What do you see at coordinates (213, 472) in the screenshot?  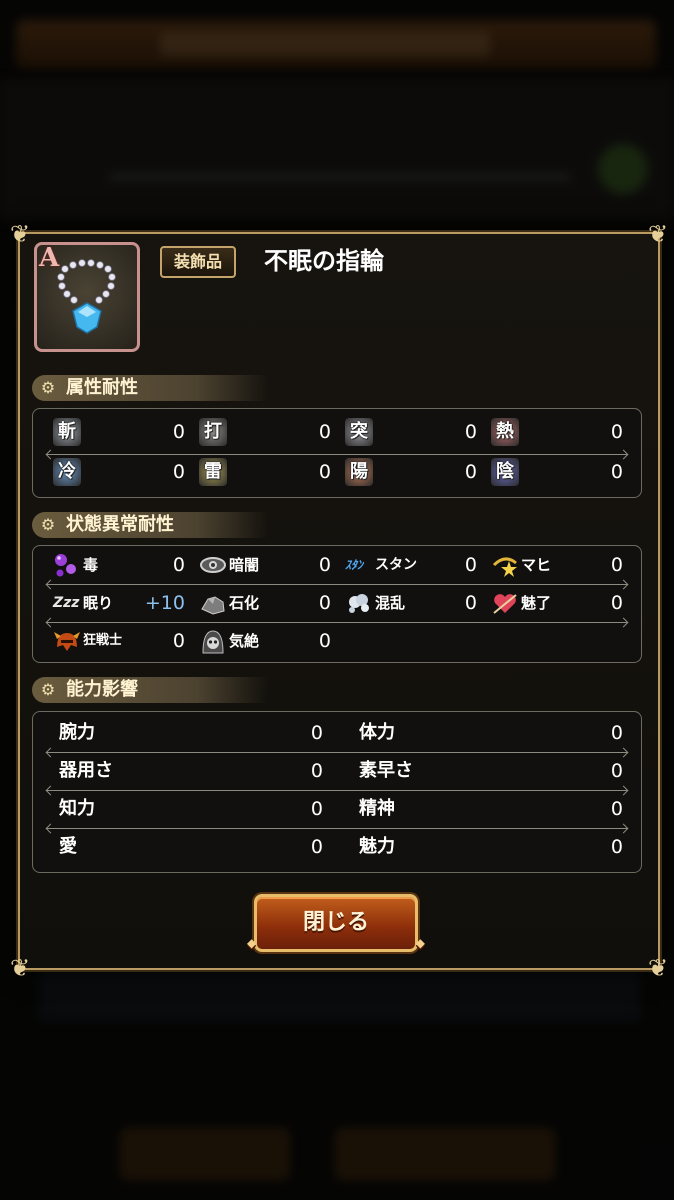 I see `element-1-icon: 雷` at bounding box center [213, 472].